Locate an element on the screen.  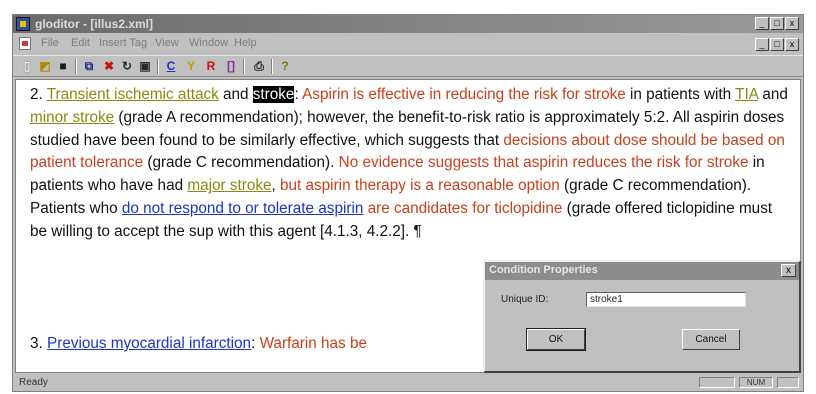
status-bar: Ready NUM is located at coordinates (408, 383).